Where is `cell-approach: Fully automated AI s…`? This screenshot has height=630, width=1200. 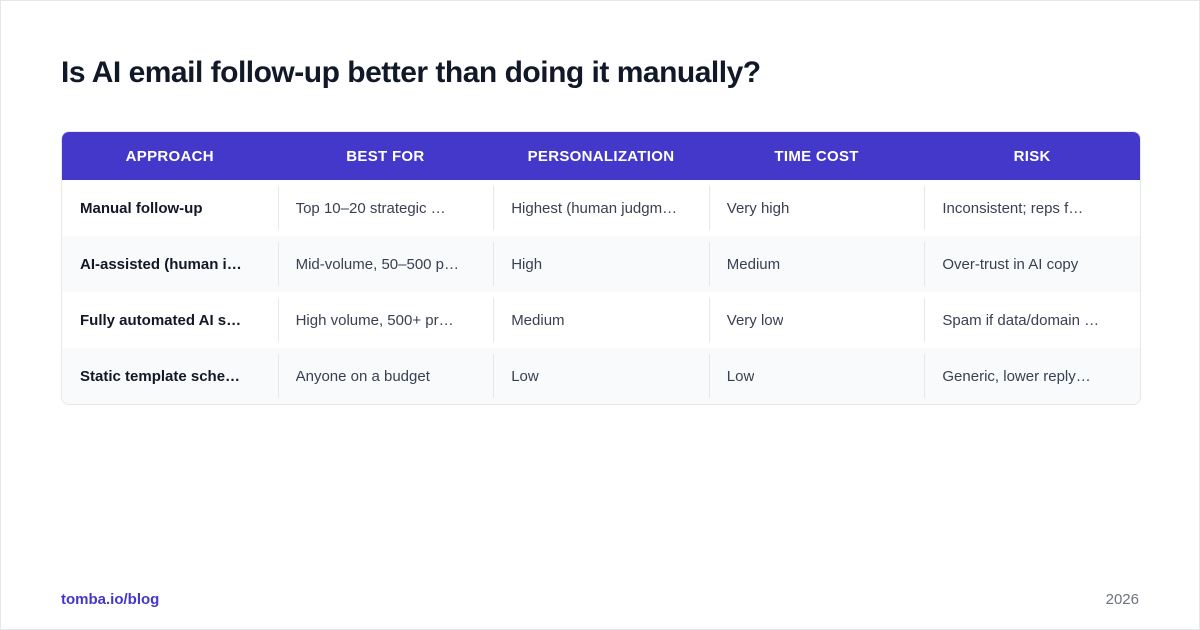 cell-approach: Fully automated AI s… is located at coordinates (161, 320).